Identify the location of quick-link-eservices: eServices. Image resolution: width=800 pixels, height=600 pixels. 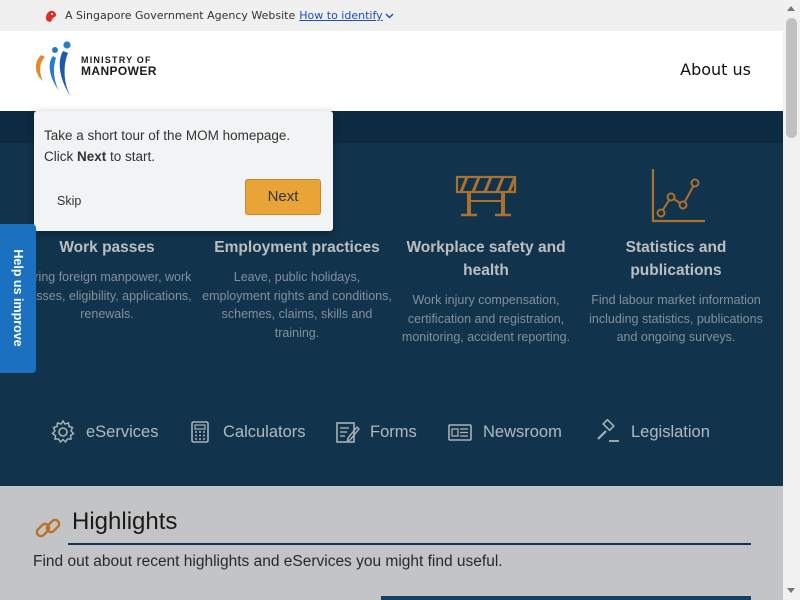
(104, 432).